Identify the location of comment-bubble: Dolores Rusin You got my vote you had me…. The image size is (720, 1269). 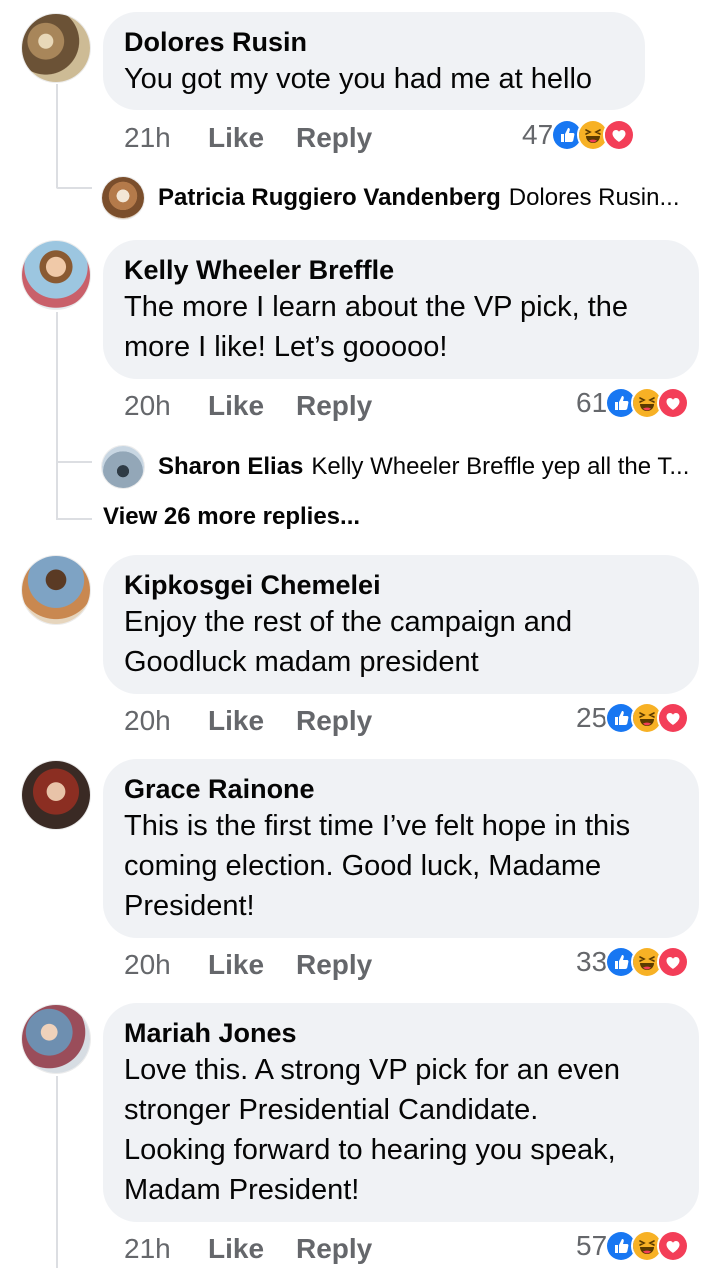
(374, 61).